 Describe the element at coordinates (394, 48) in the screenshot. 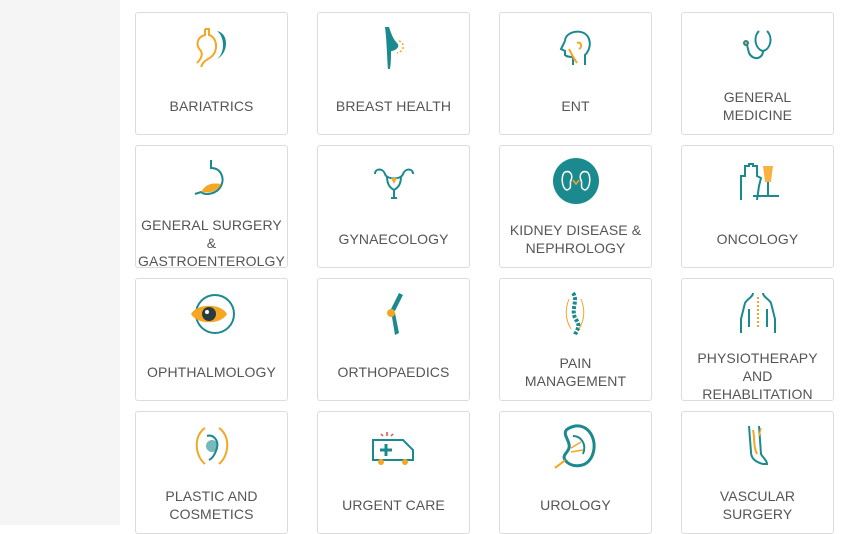

I see `breast-icon` at that location.